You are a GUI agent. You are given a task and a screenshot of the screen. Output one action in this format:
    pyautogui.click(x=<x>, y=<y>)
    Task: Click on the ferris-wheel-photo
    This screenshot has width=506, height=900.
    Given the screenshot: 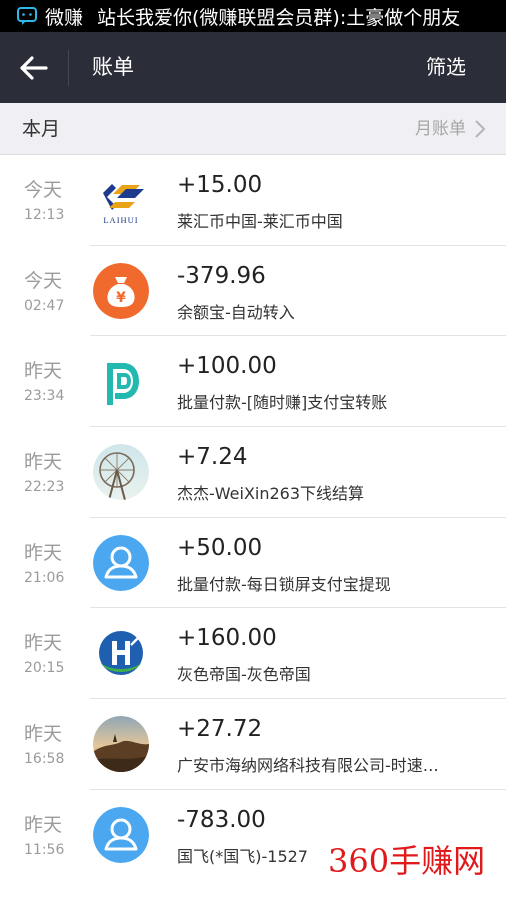 What is the action you would take?
    pyautogui.click(x=121, y=472)
    